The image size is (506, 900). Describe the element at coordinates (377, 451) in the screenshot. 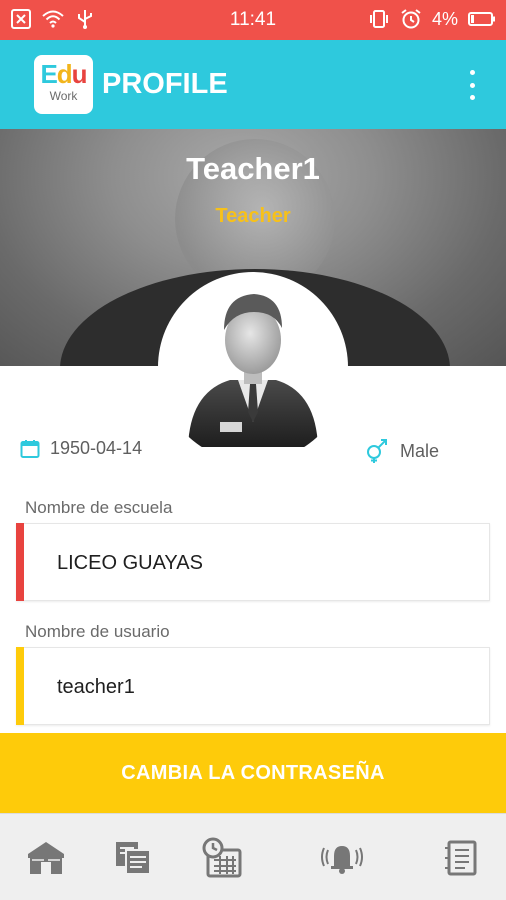

I see `gender-icon` at that location.